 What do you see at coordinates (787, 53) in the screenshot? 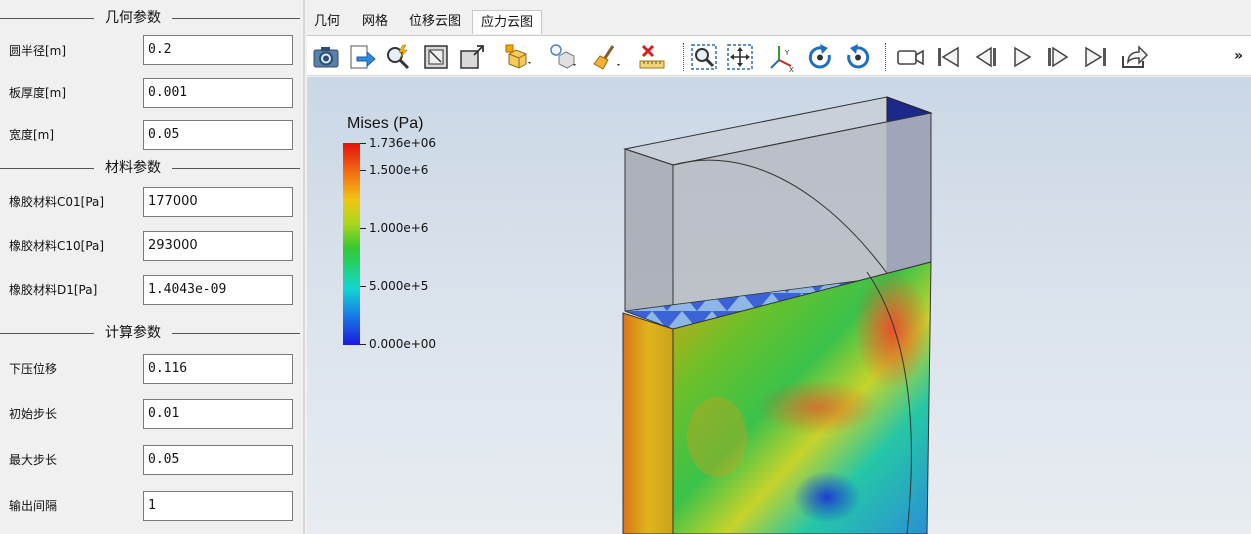
I see `svg-text: Y` at bounding box center [787, 53].